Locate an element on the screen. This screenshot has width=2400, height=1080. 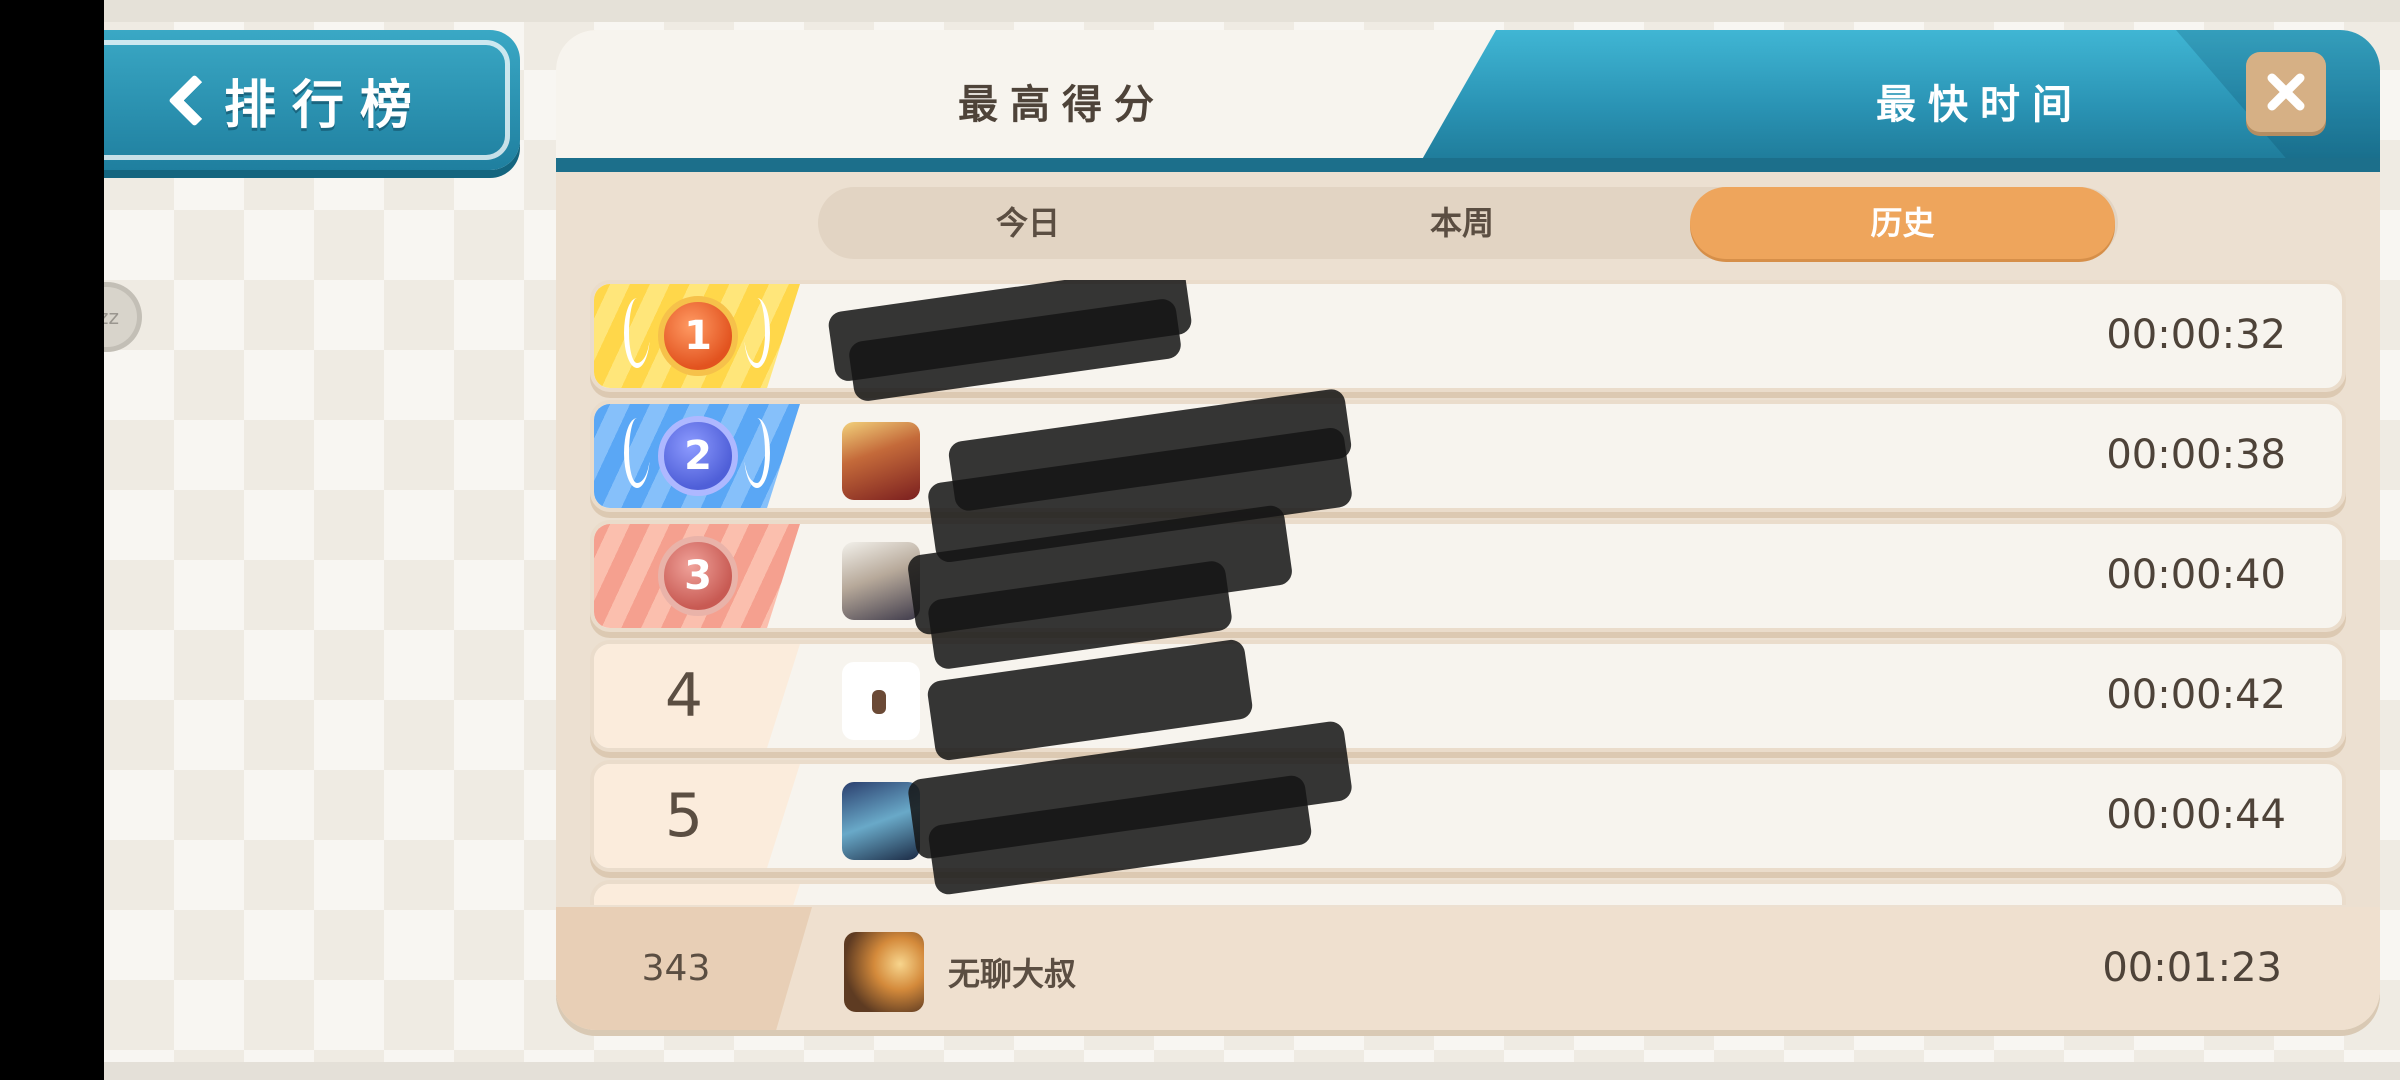
tab-fastest-time: 最快时间 is located at coordinates (1980, 101).